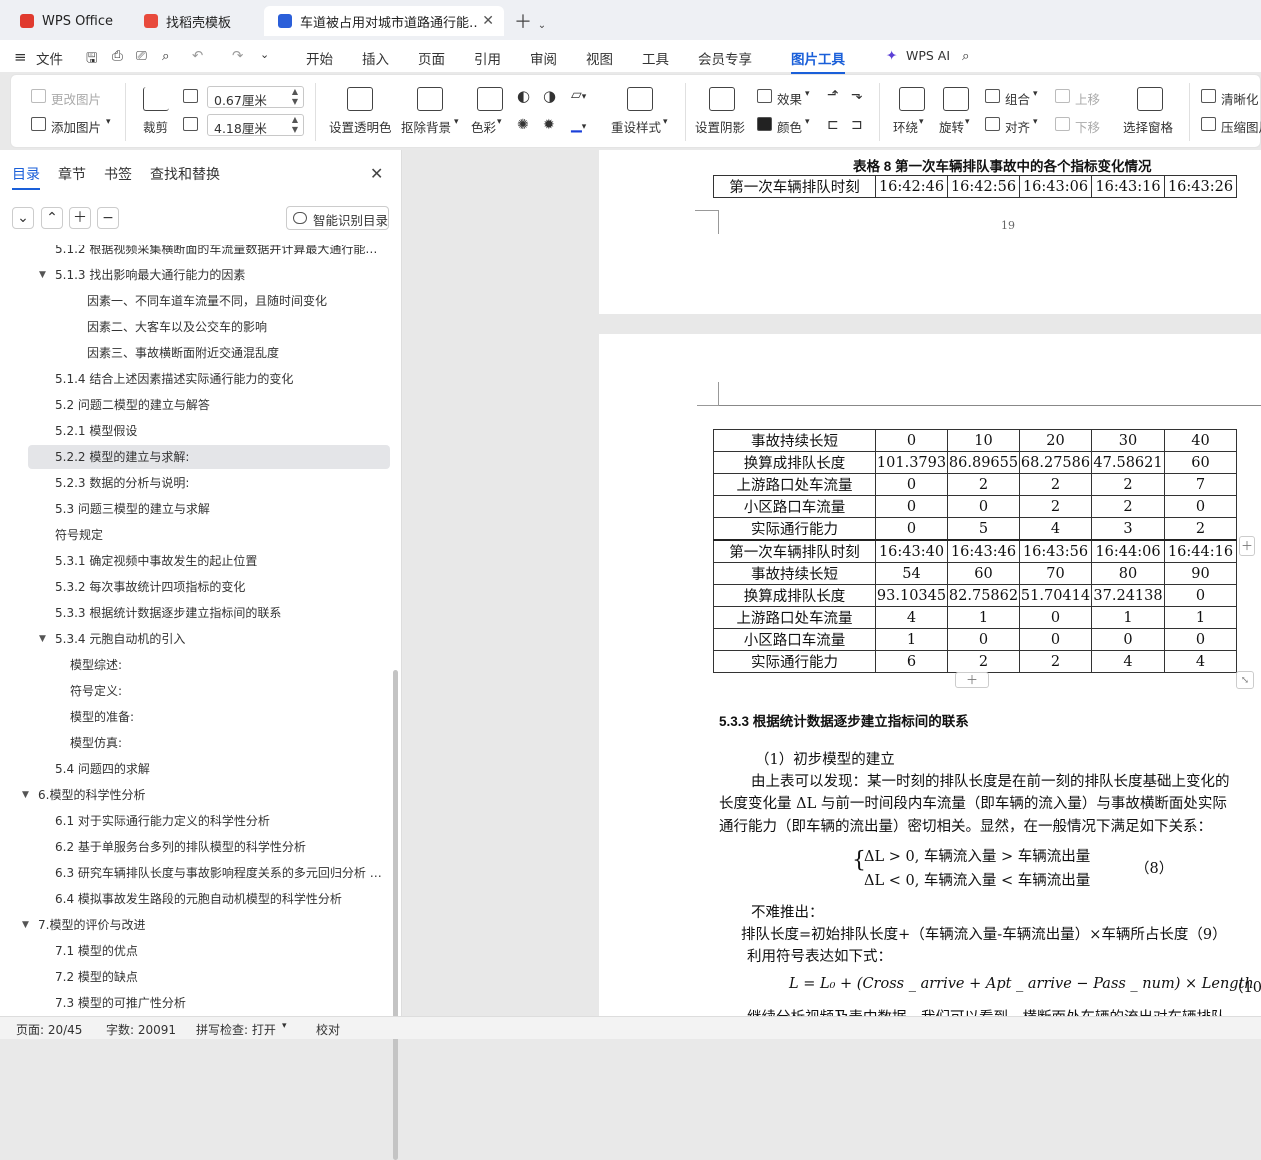 The width and height of the screenshot is (1261, 1160). Describe the element at coordinates (255, 97) in the screenshot. I see `height-input: 0.67厘米 ▲ ▼` at that location.